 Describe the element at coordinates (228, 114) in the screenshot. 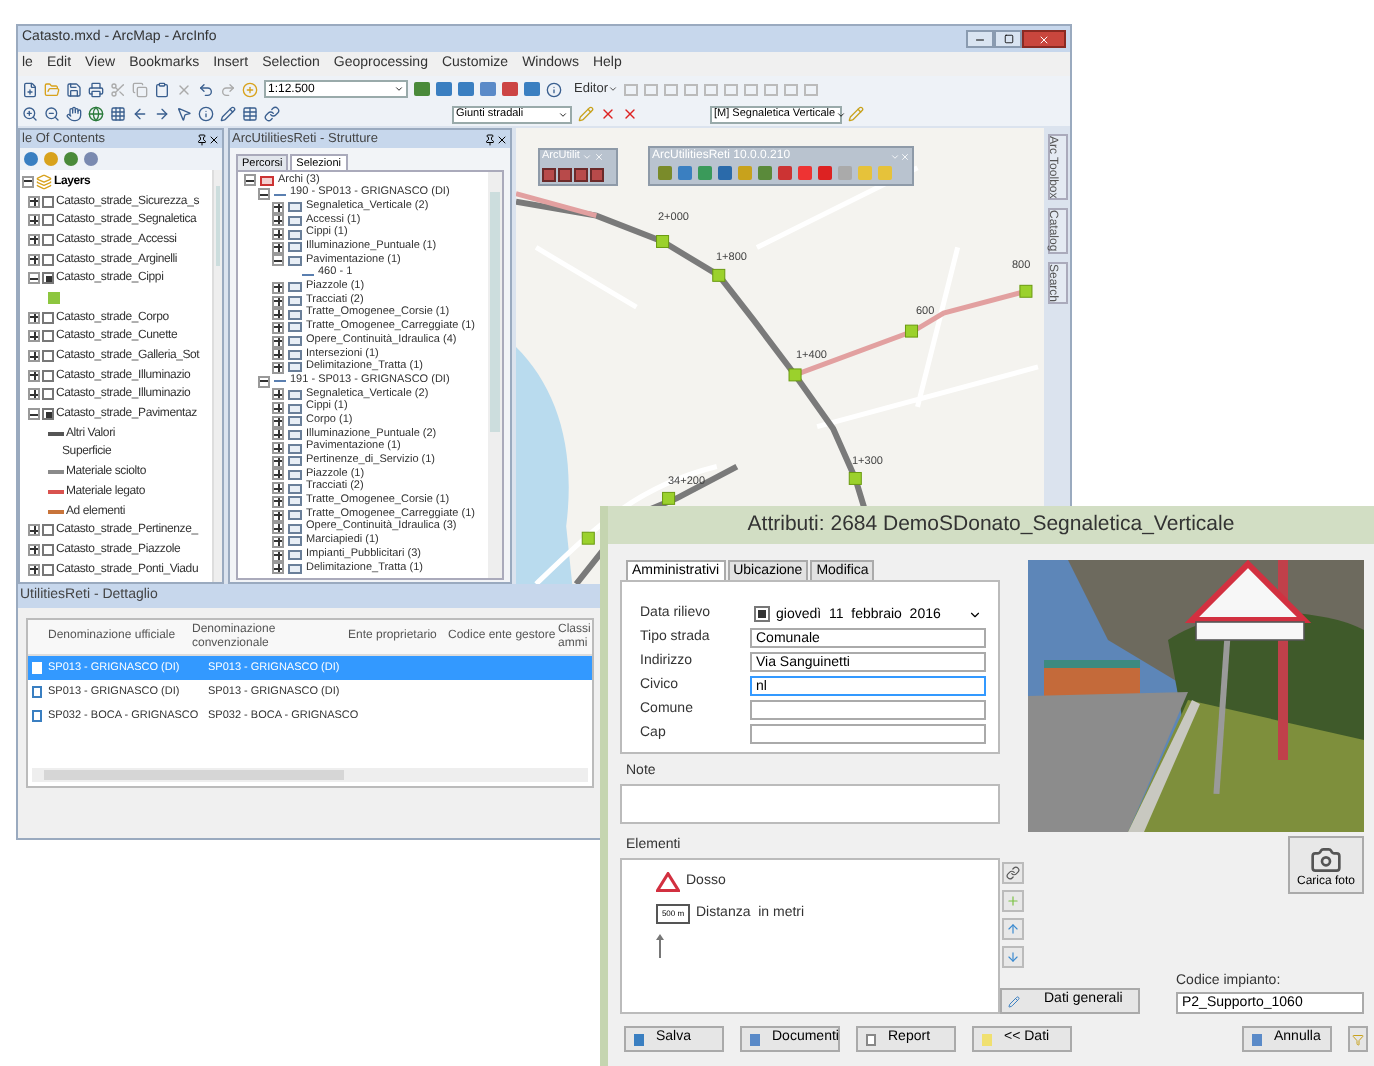

I see `pencil-icon` at that location.